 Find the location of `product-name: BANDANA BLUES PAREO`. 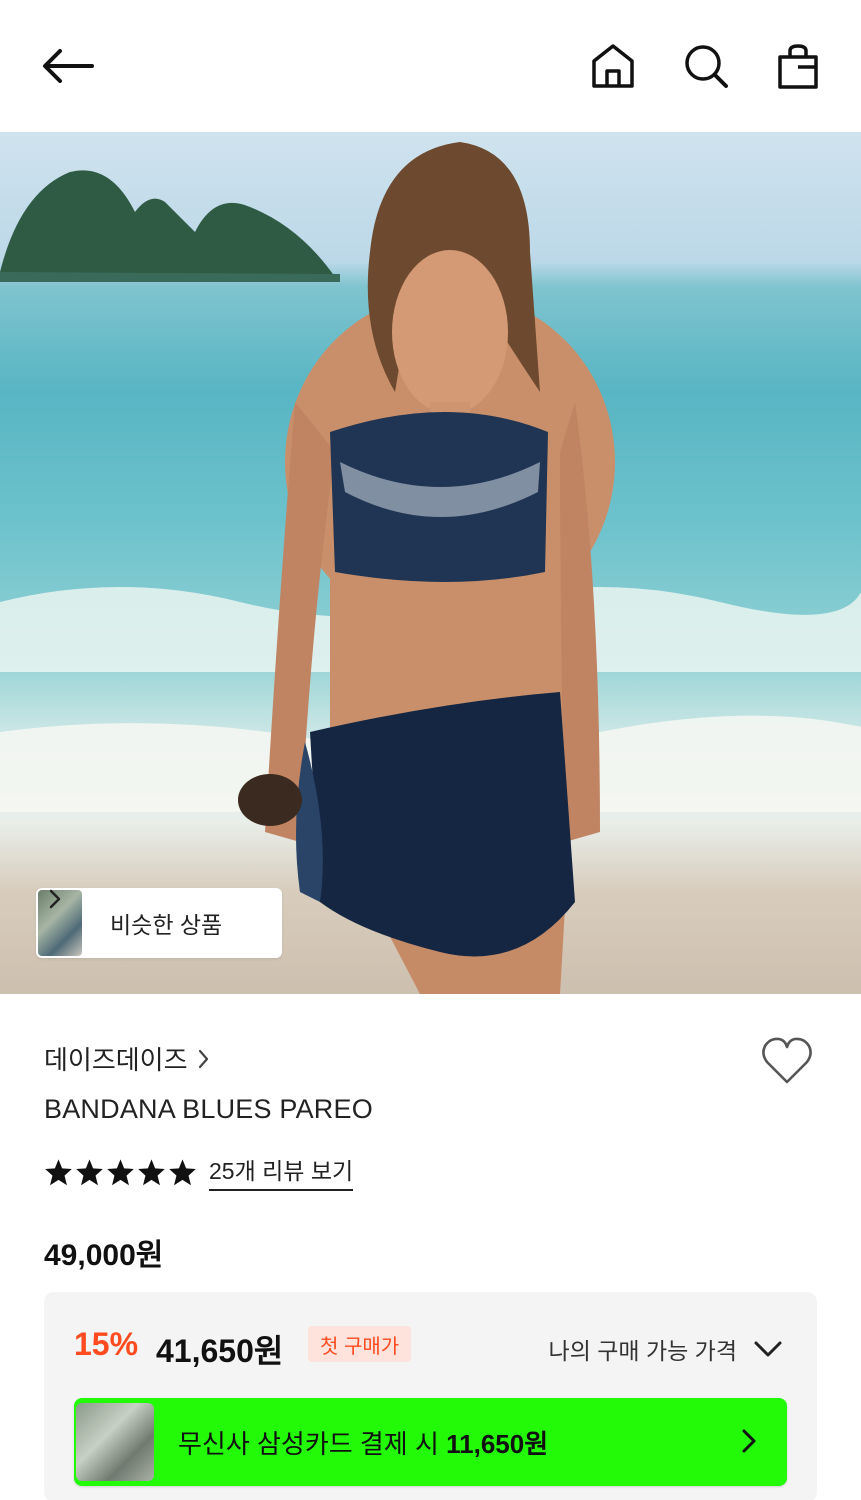

product-name: BANDANA BLUES PAREO is located at coordinates (208, 1109).